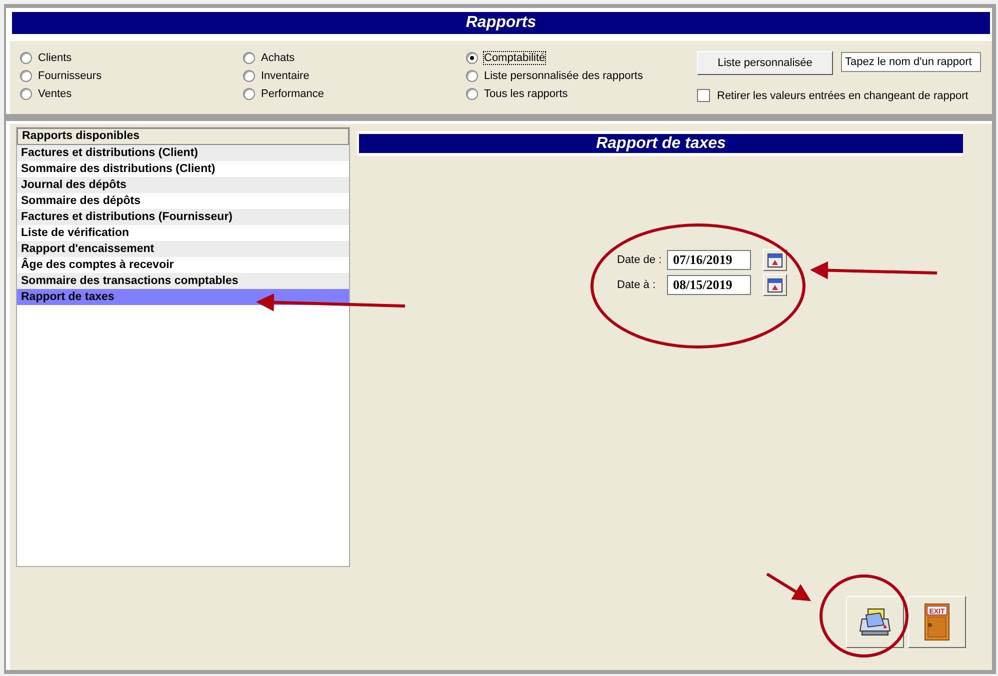 The height and width of the screenshot is (676, 998). What do you see at coordinates (577, 58) in the screenshot?
I see `report-type-radio: Comptabilité` at bounding box center [577, 58].